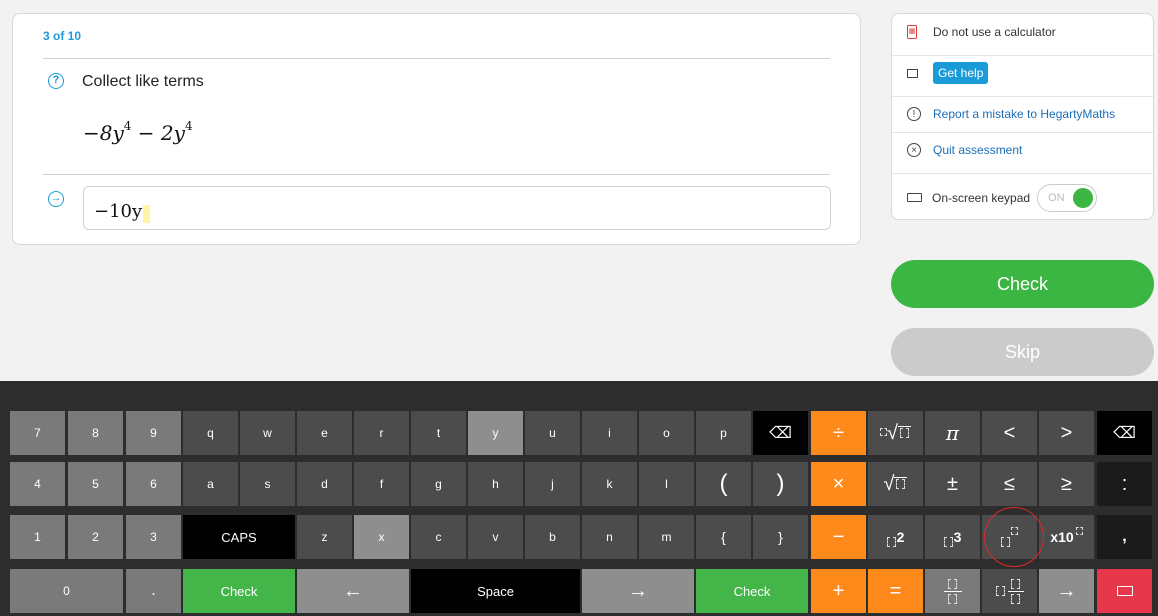 The image size is (1158, 616). Describe the element at coordinates (1066, 433) in the screenshot. I see `key-greater-than: >` at that location.